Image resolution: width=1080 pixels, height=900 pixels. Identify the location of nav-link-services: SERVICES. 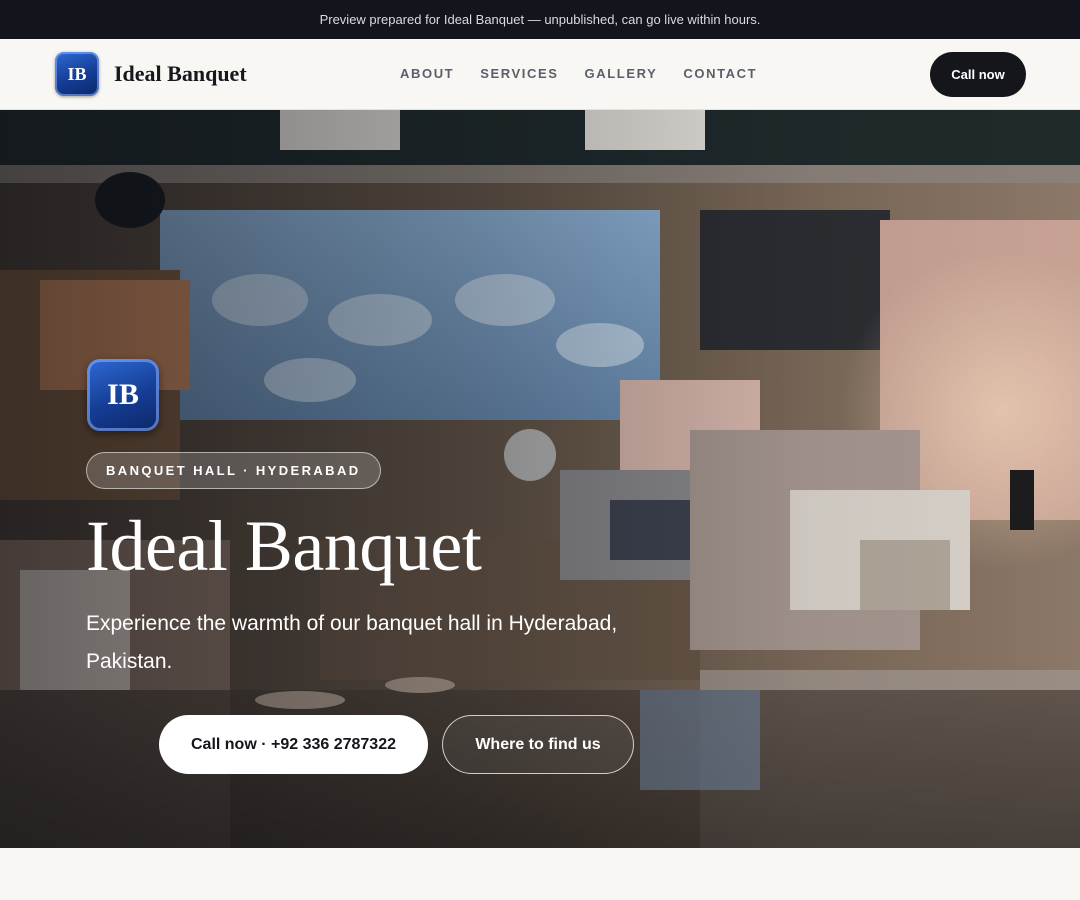
(519, 73).